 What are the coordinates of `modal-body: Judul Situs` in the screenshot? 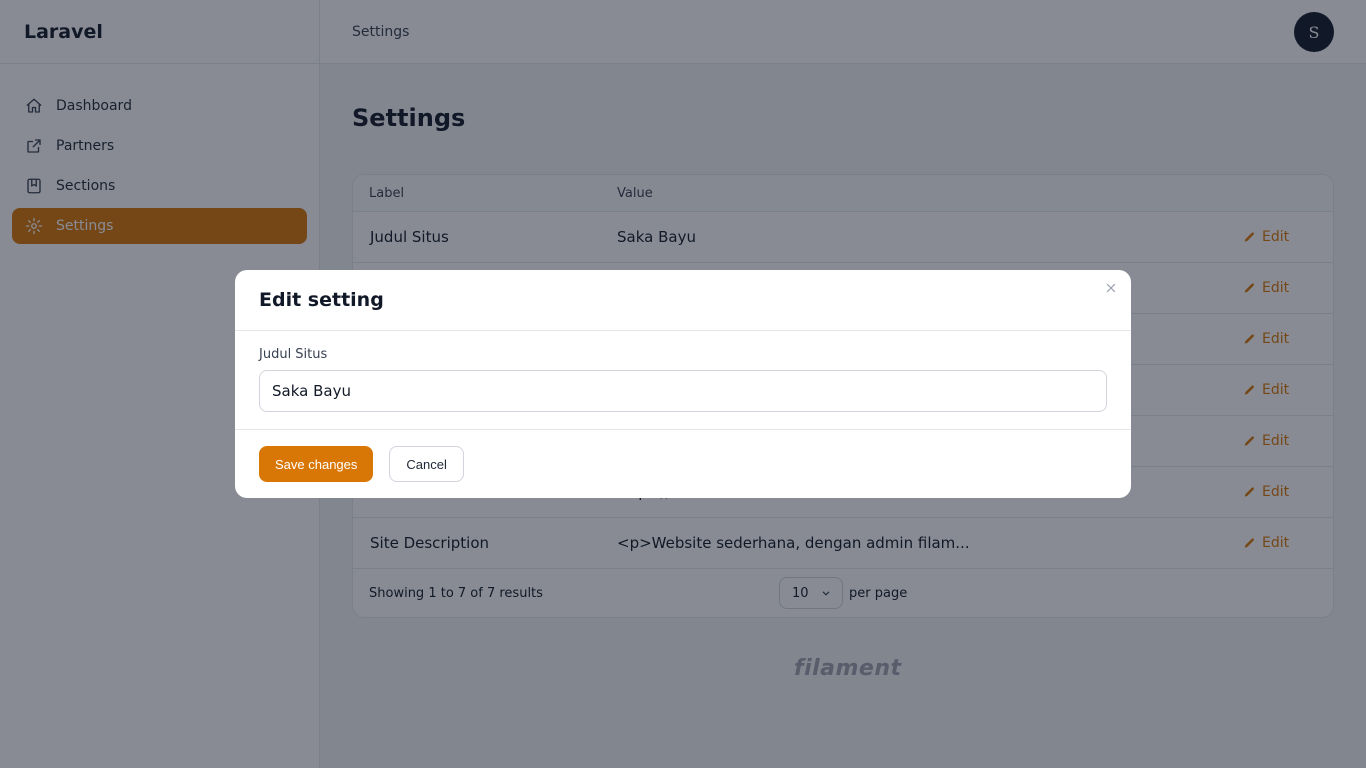 It's located at (683, 380).